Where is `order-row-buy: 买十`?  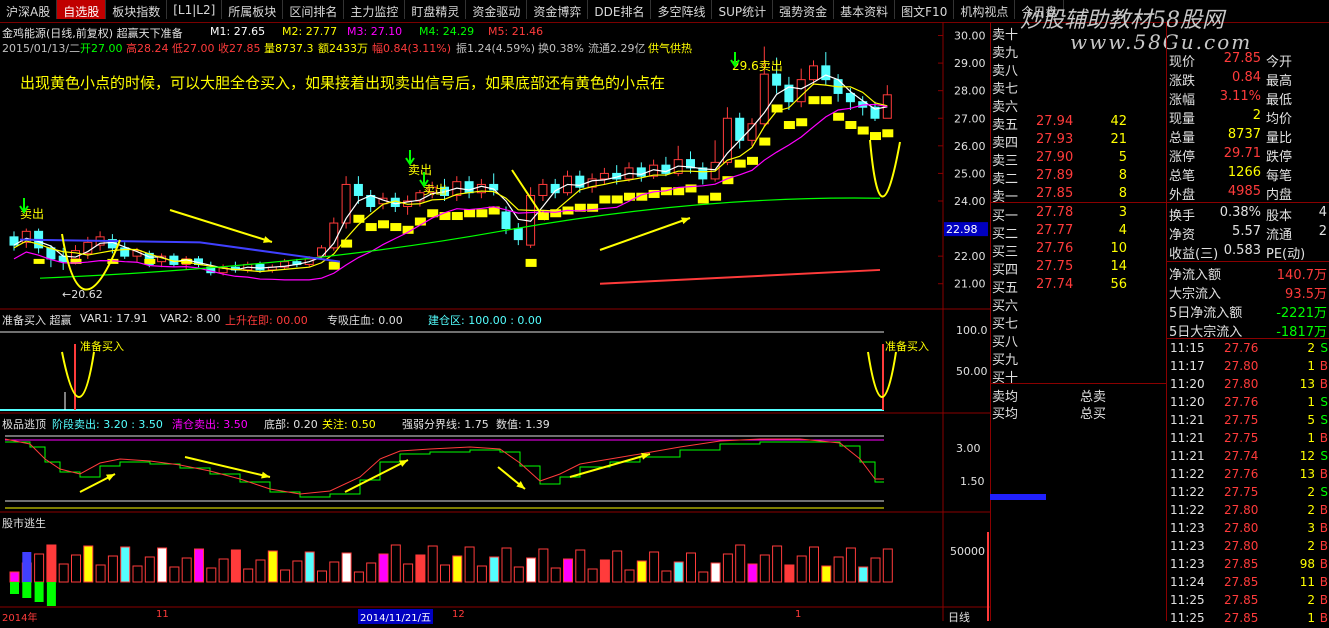
order-row-buy: 买十 is located at coordinates (1079, 375).